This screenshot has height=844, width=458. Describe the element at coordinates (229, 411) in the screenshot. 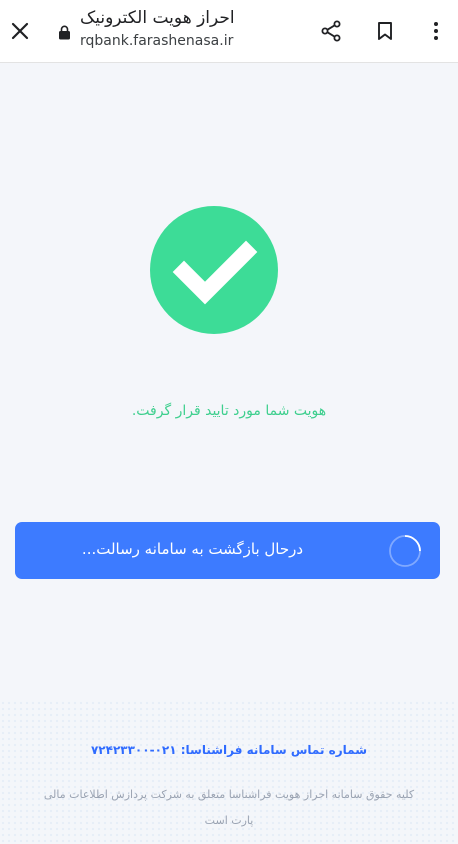

I see `success-message: هویت شما مورد تایید قرار گرفت.` at that location.